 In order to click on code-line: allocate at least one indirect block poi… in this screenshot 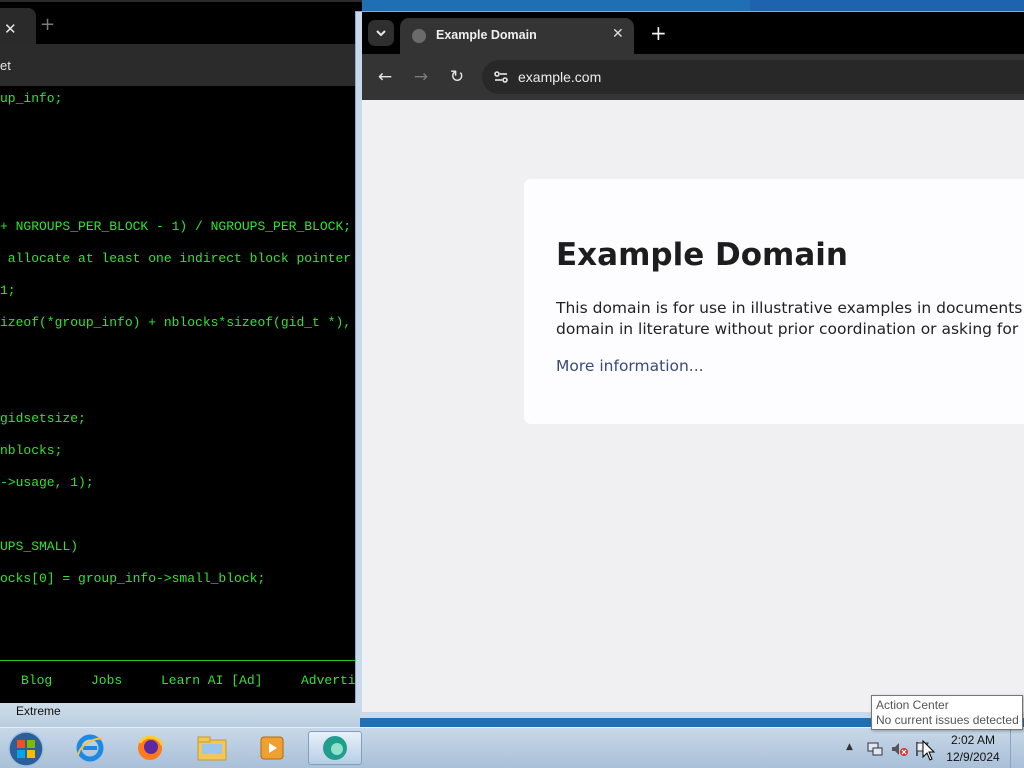, I will do `click(176, 258)`.